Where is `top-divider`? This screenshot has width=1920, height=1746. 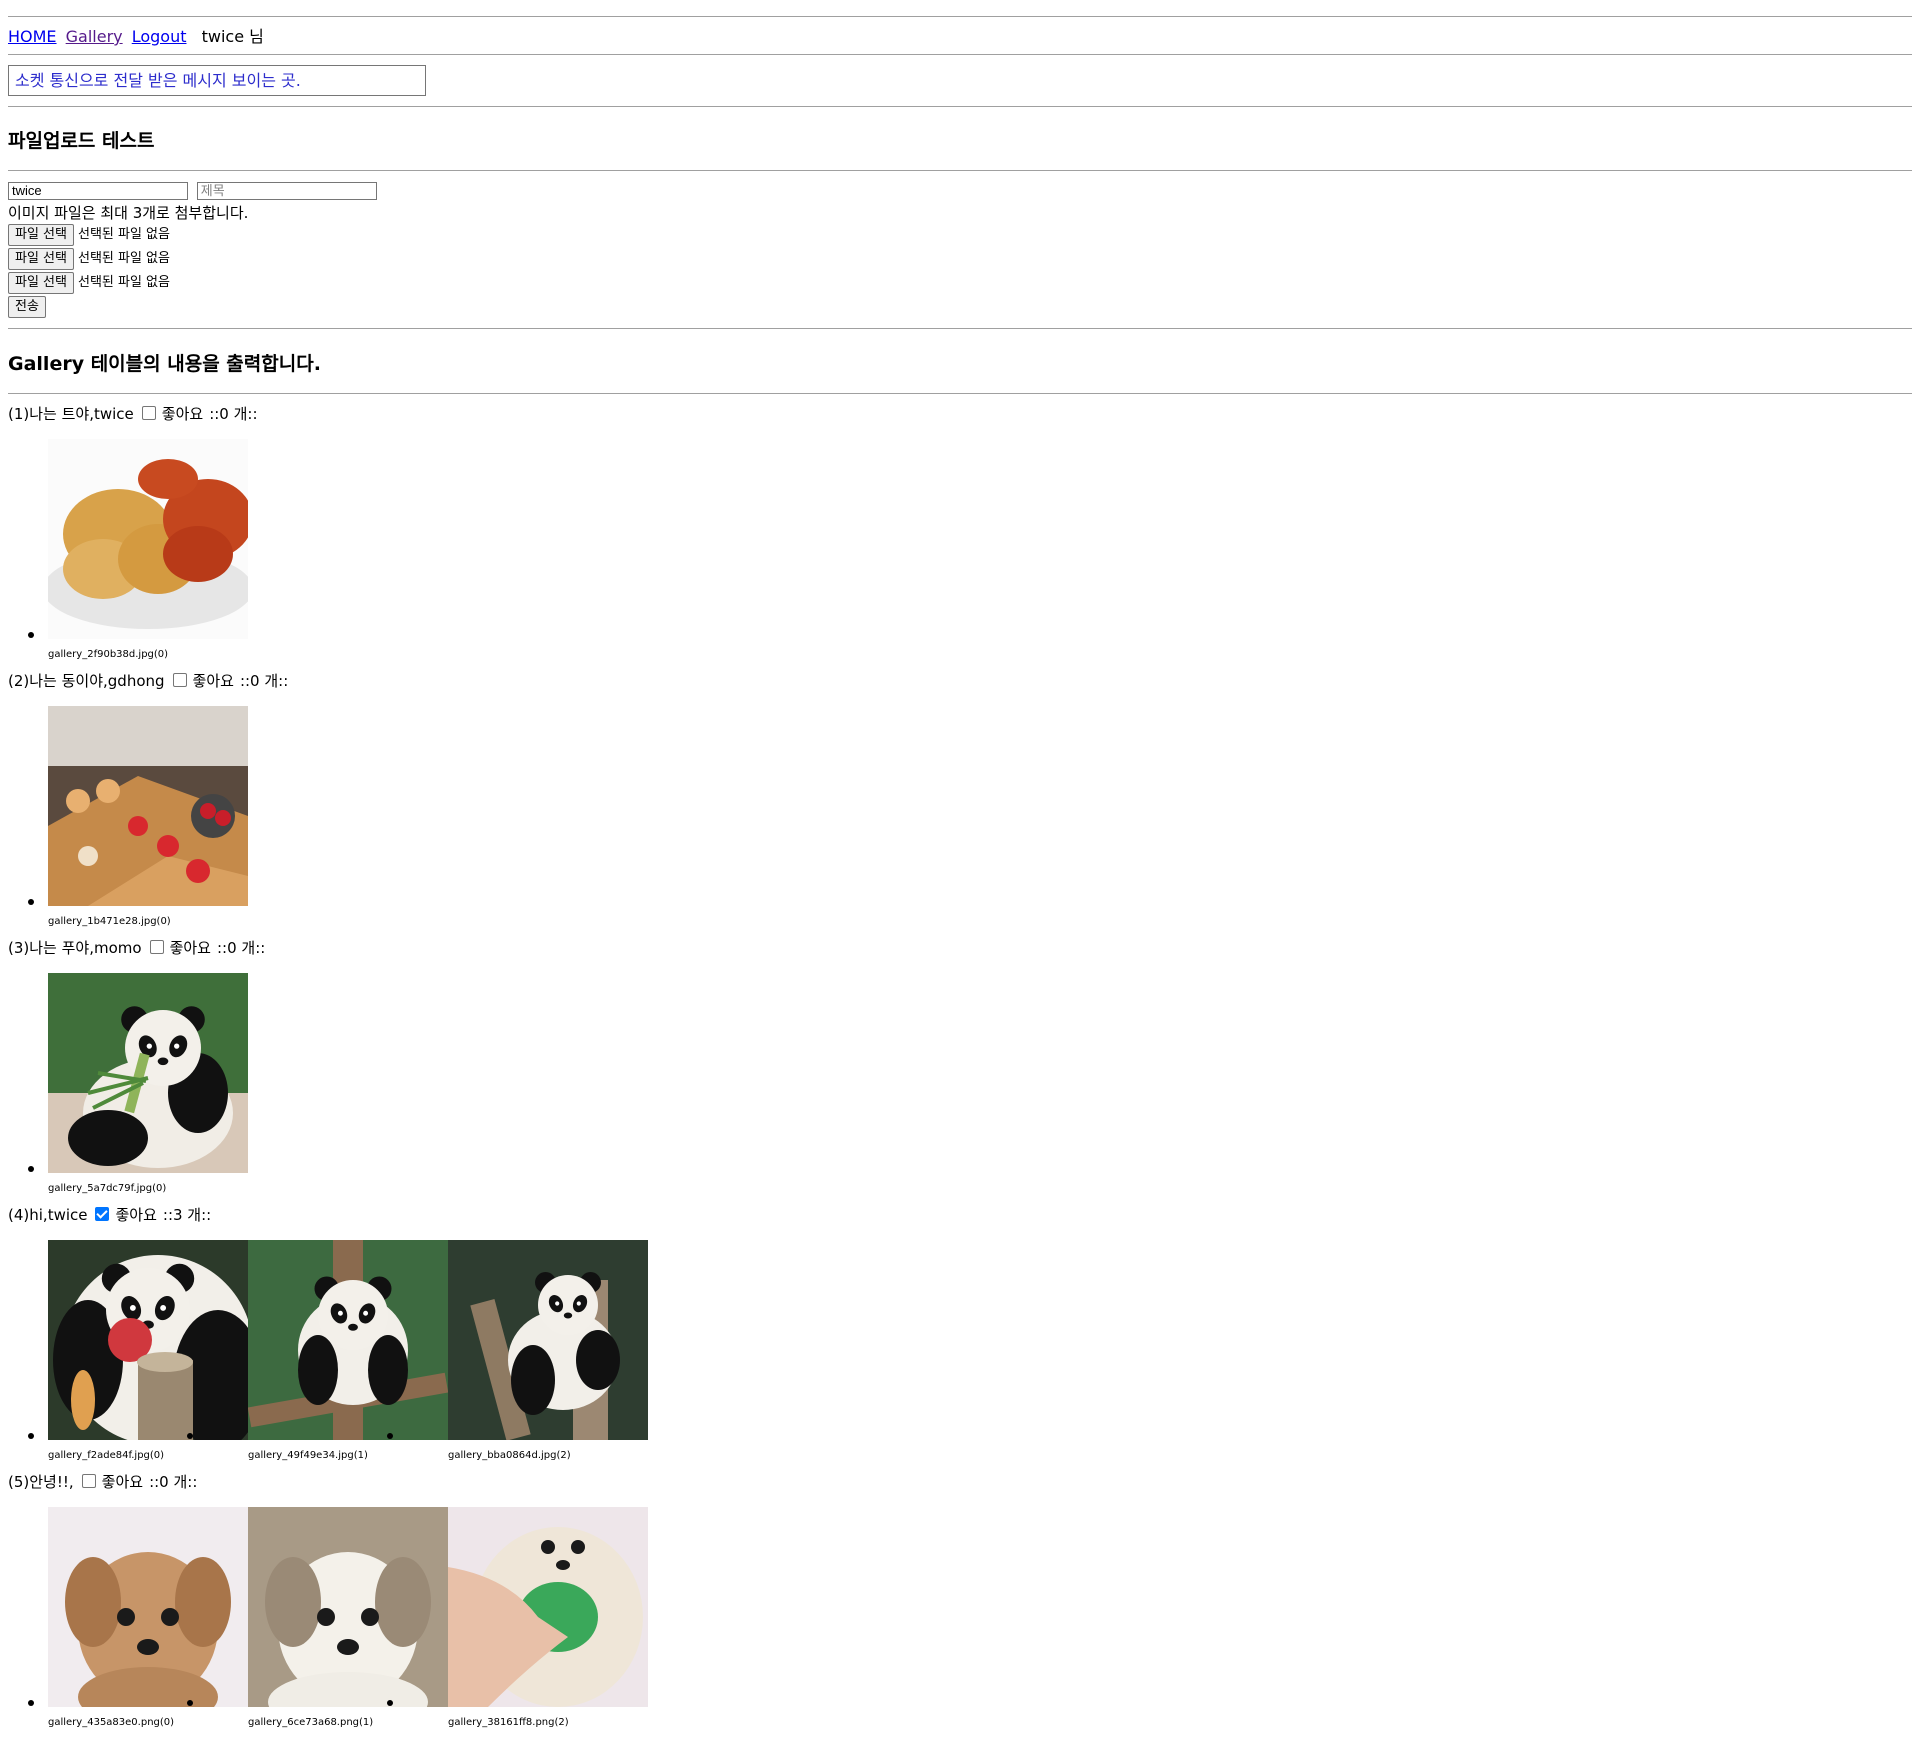 top-divider is located at coordinates (960, 16).